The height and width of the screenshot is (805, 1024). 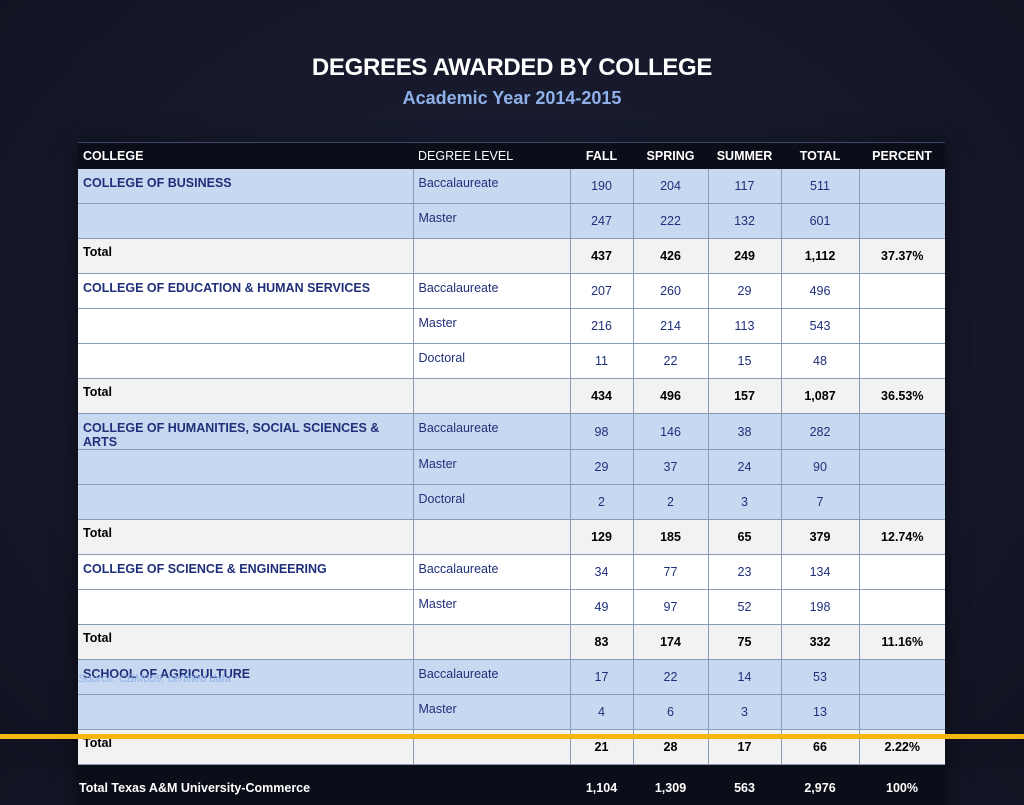 What do you see at coordinates (245, 186) in the screenshot?
I see `college-cell: COLLEGE OF BUSINESS` at bounding box center [245, 186].